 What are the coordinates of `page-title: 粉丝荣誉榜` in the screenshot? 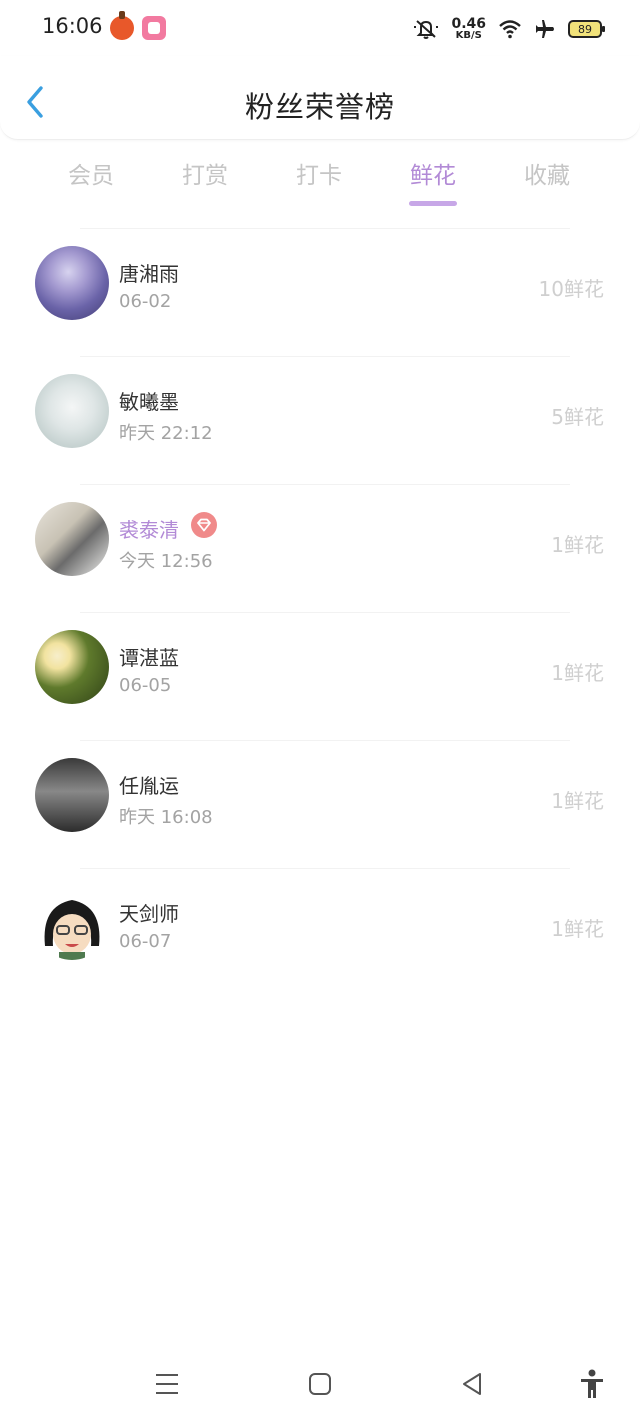 It's located at (319, 107).